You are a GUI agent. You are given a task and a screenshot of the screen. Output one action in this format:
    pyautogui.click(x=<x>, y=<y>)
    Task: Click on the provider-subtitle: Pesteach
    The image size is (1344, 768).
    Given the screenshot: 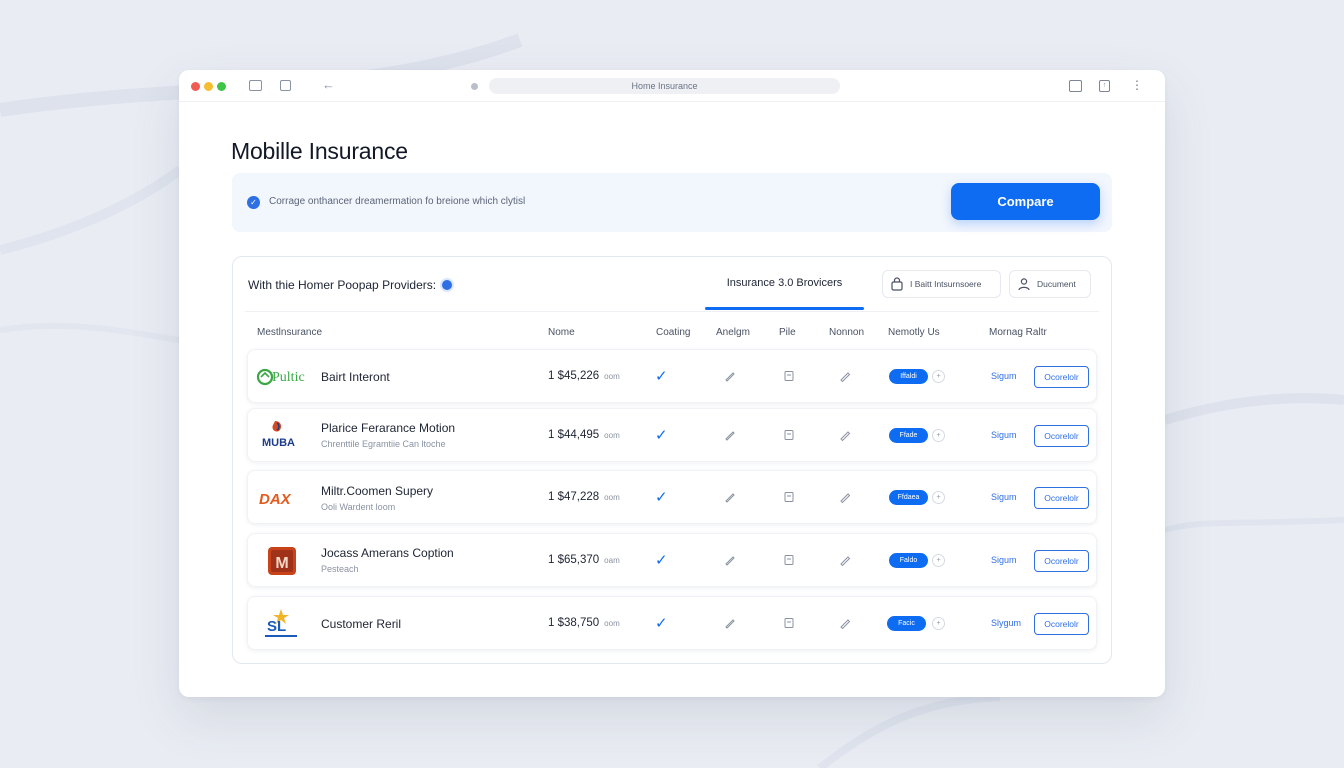 What is the action you would take?
    pyautogui.click(x=340, y=569)
    